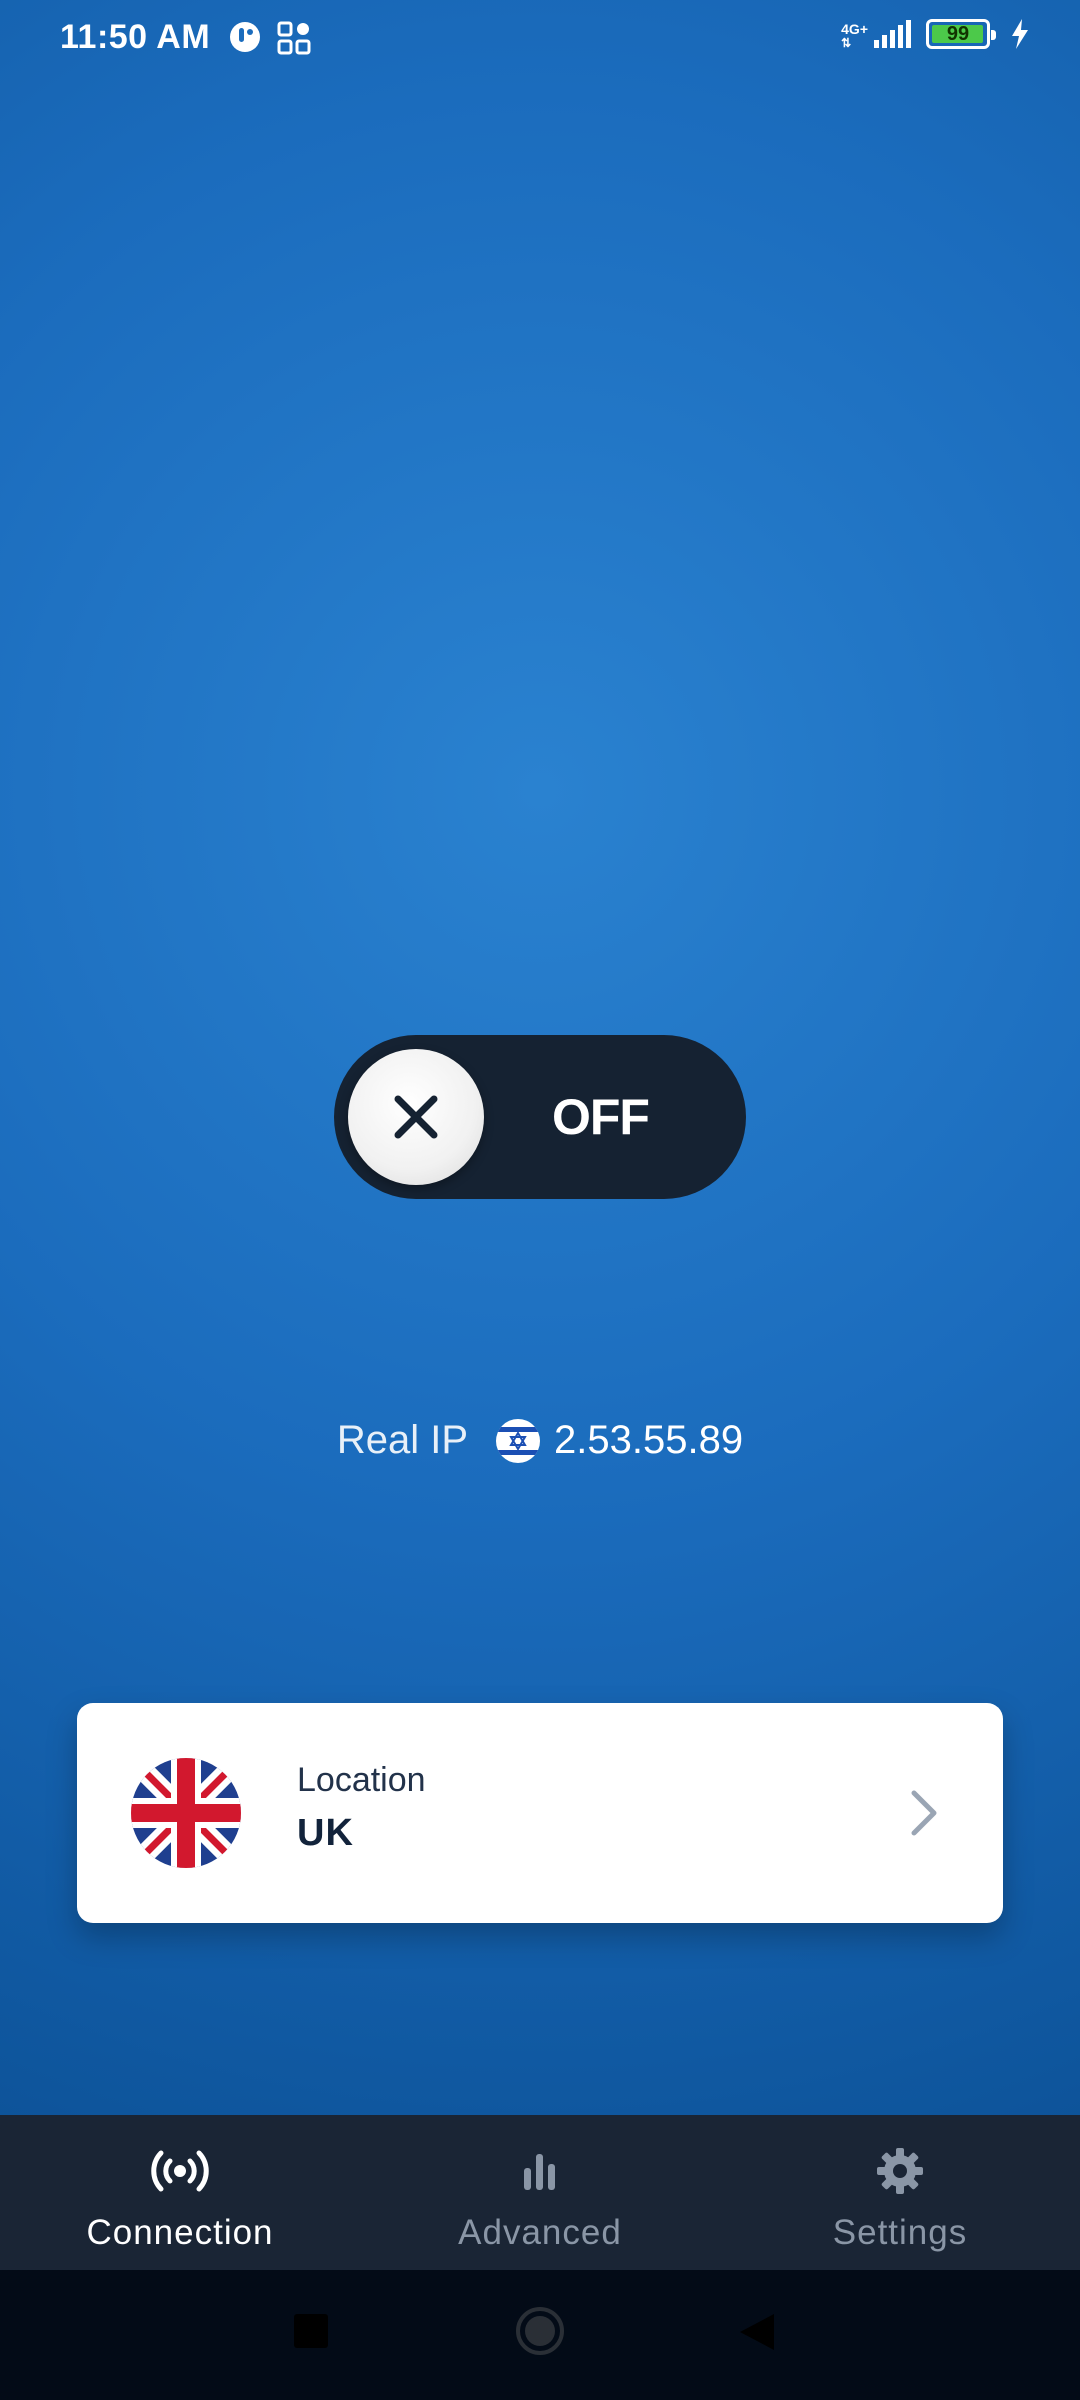  I want to click on bottom-nav: Connection Advanced Settings, so click(540, 2192).